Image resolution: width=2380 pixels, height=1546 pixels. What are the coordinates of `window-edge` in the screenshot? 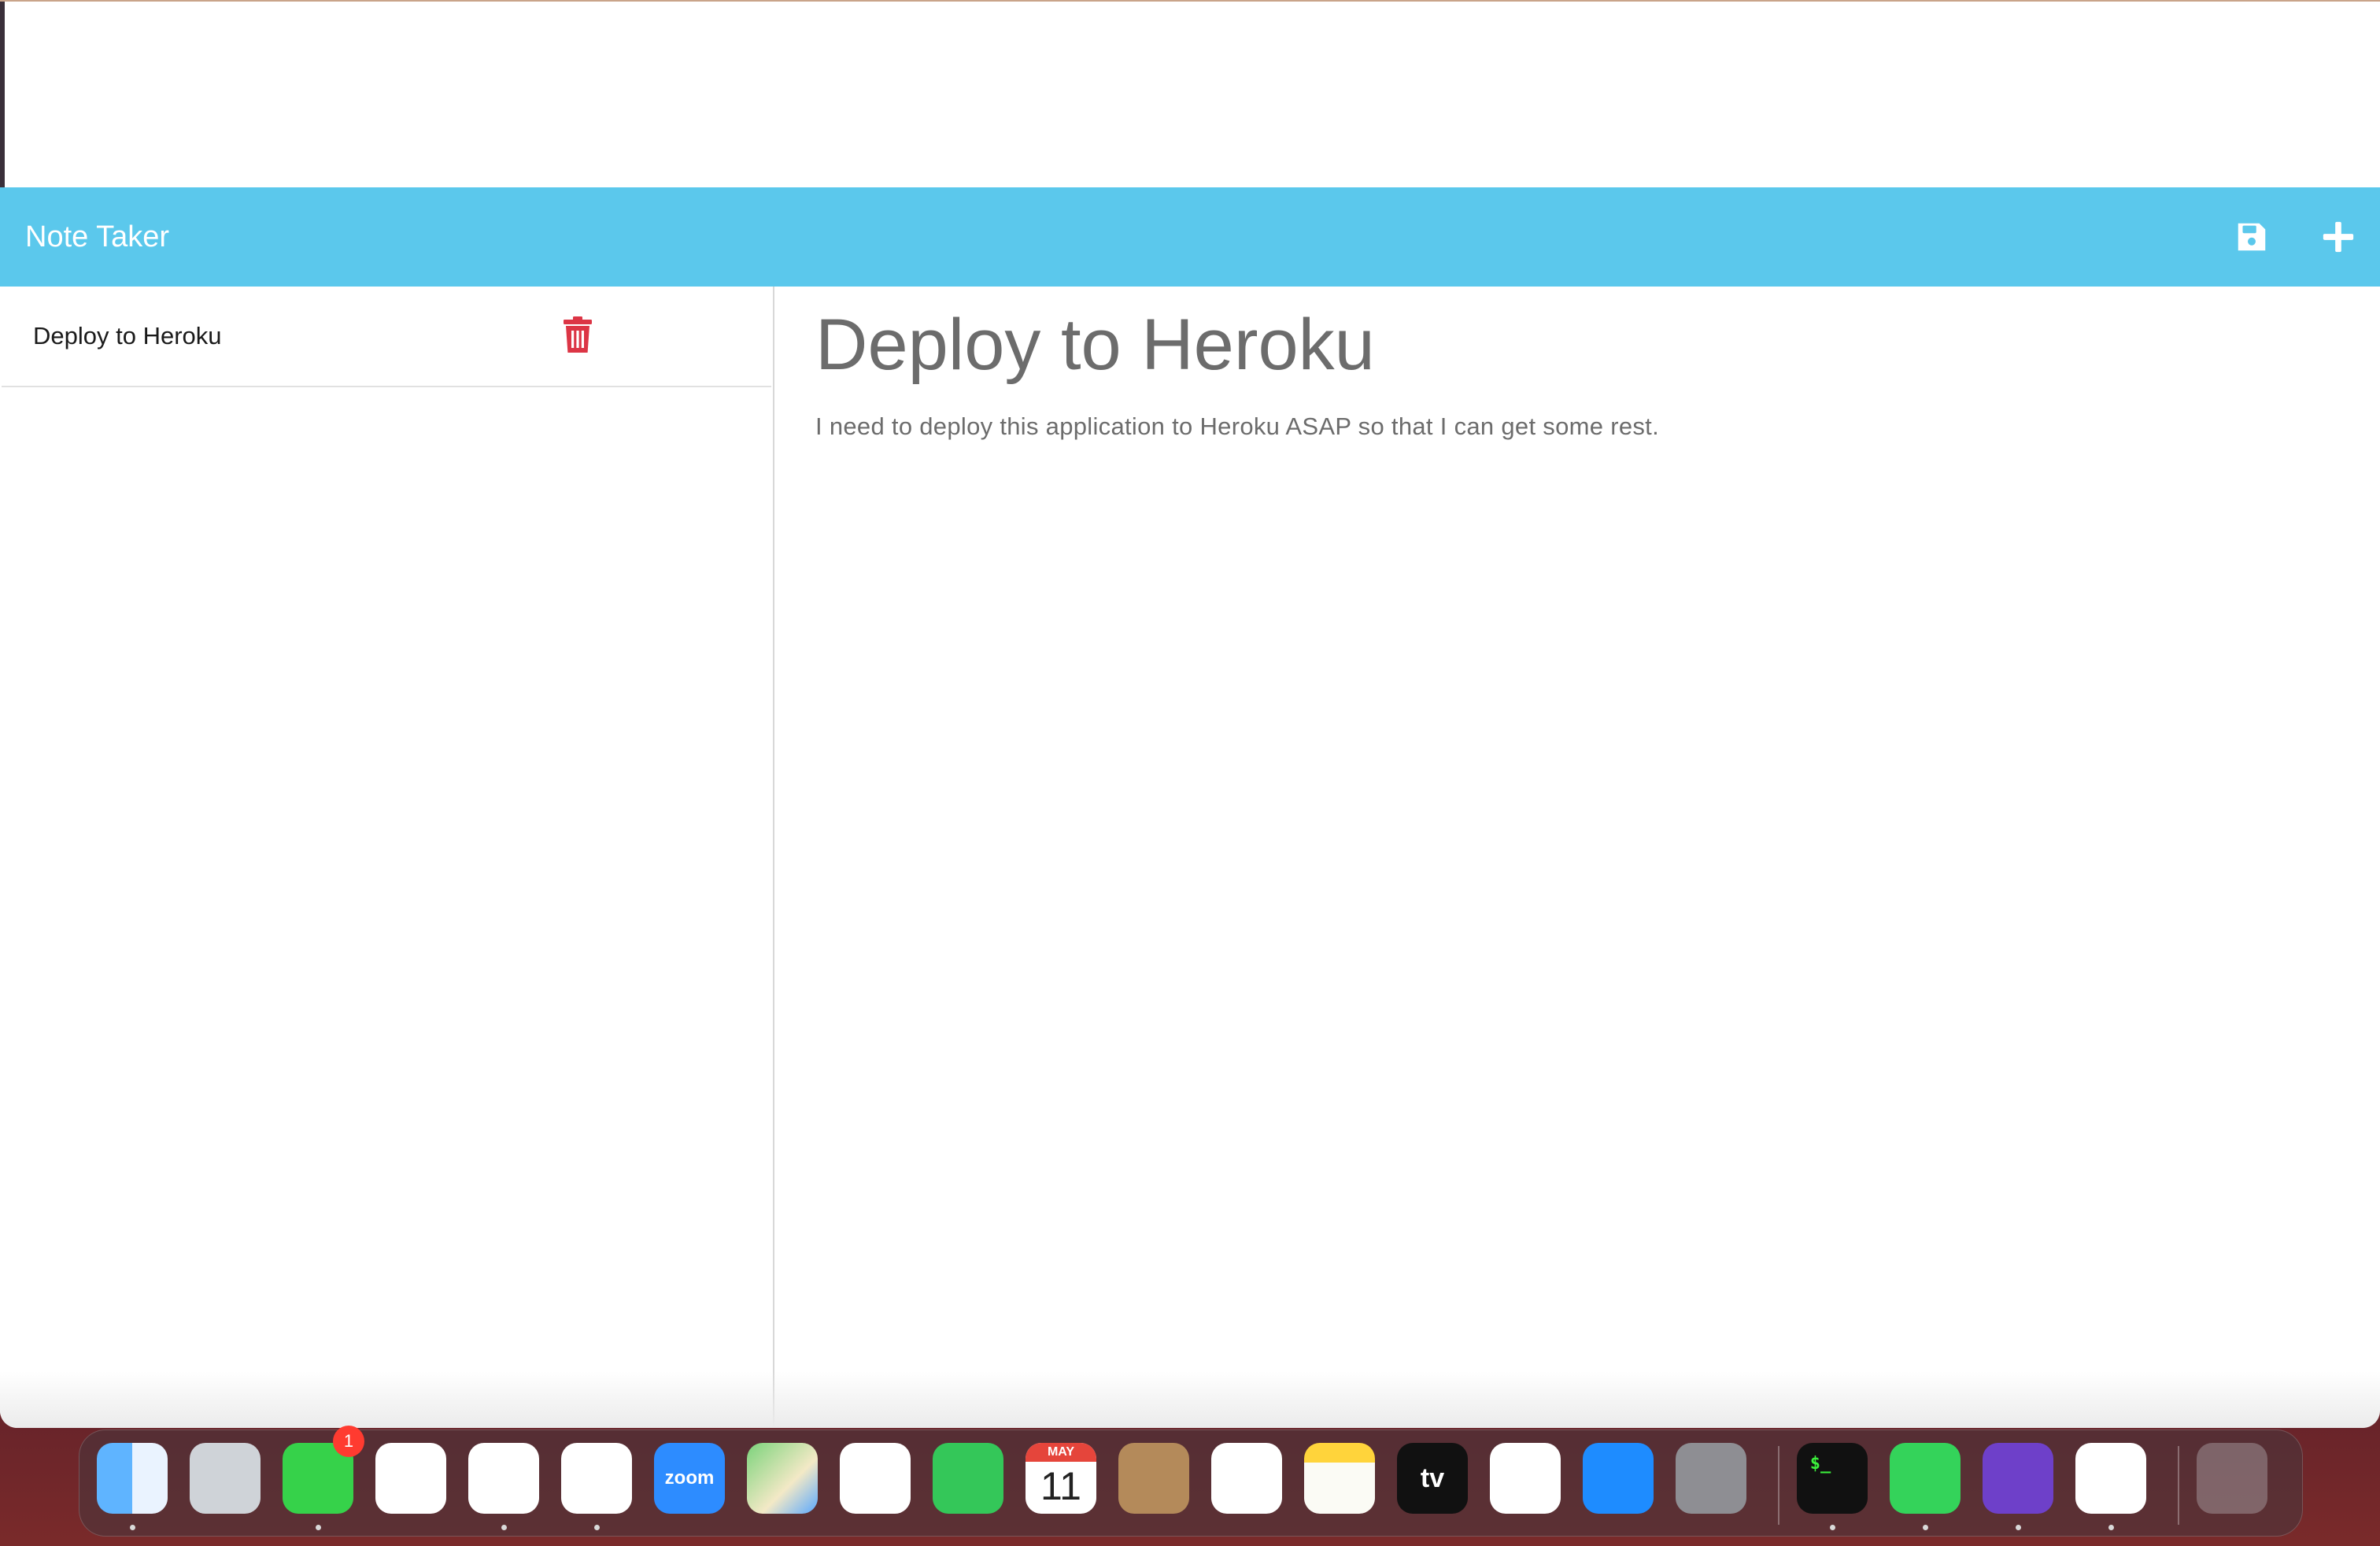 It's located at (2, 95).